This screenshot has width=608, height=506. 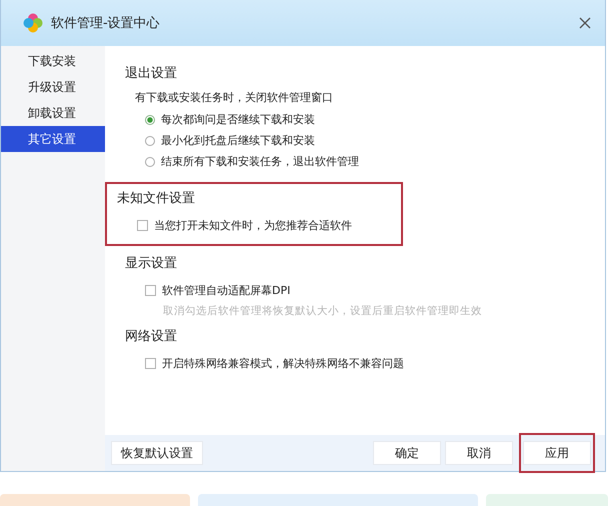 What do you see at coordinates (151, 263) in the screenshot?
I see `section-title: 显示设置` at bounding box center [151, 263].